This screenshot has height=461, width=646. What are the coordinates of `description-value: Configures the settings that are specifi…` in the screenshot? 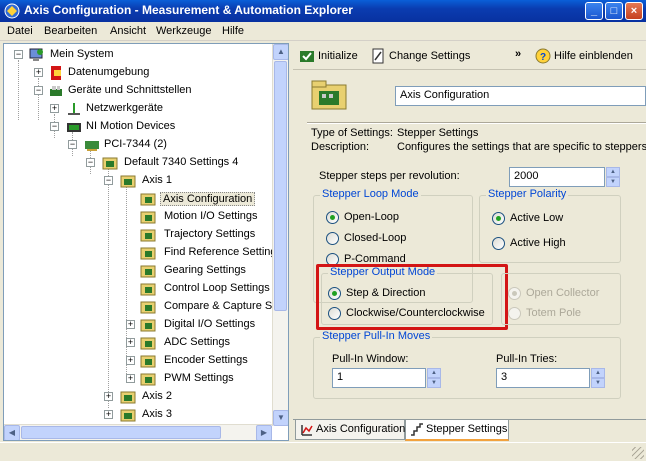 It's located at (521, 147).